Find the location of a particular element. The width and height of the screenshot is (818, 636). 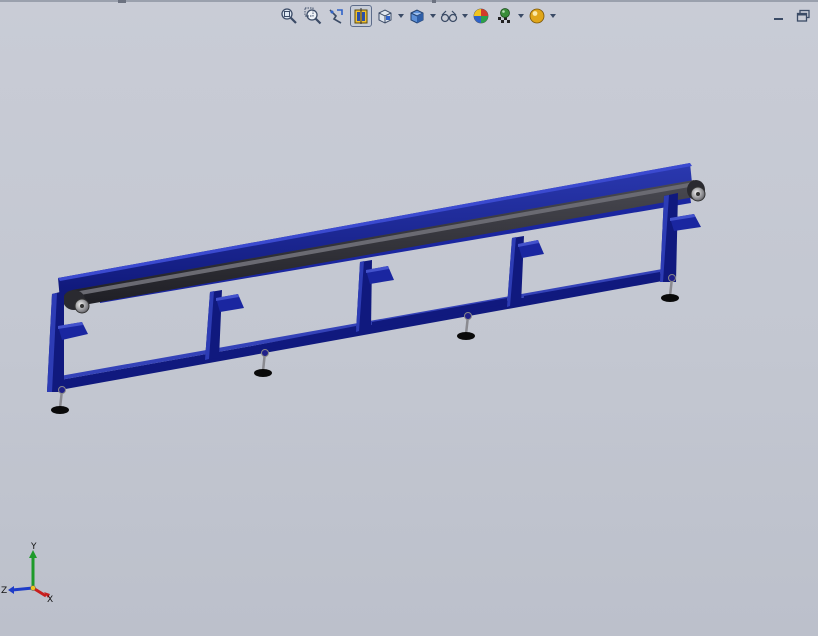

reference-triad: Y X Z is located at coordinates (27, 573).